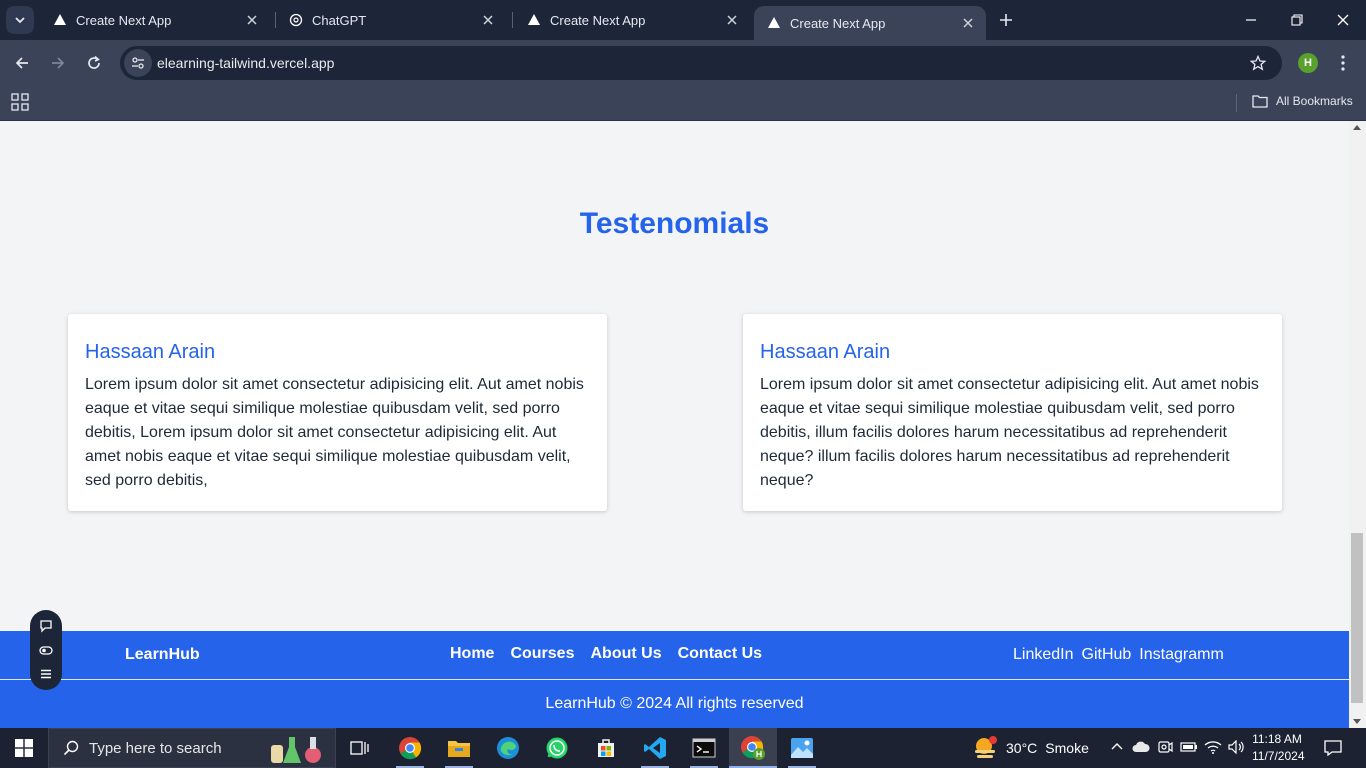 Image resolution: width=1366 pixels, height=768 pixels. I want to click on close-window-button, so click(1343, 20).